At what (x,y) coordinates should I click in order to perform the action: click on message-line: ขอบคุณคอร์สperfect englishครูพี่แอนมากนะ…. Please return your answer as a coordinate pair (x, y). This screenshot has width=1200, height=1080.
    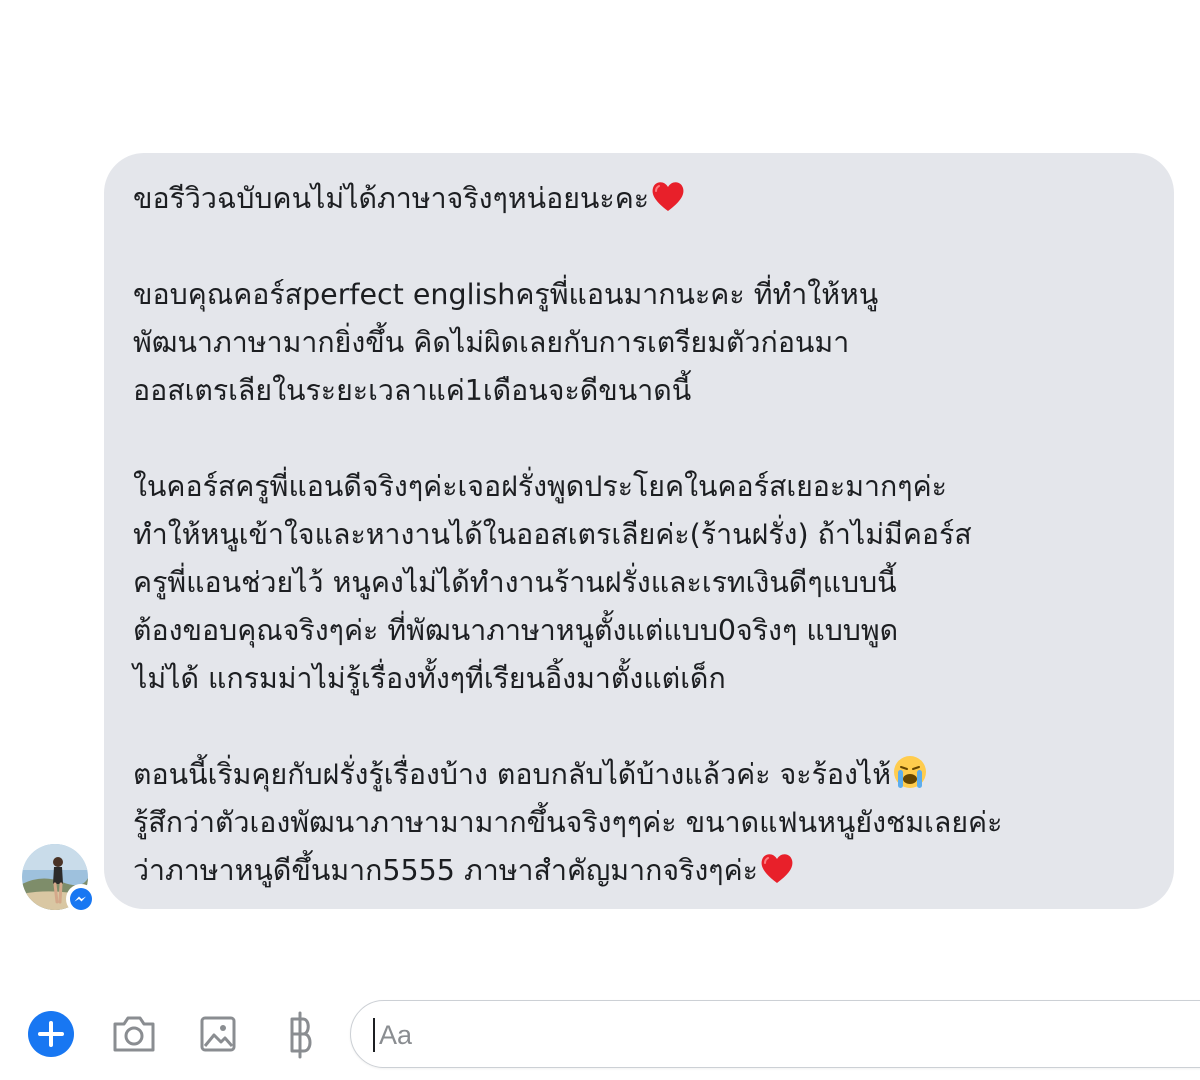
    Looking at the image, I should click on (506, 294).